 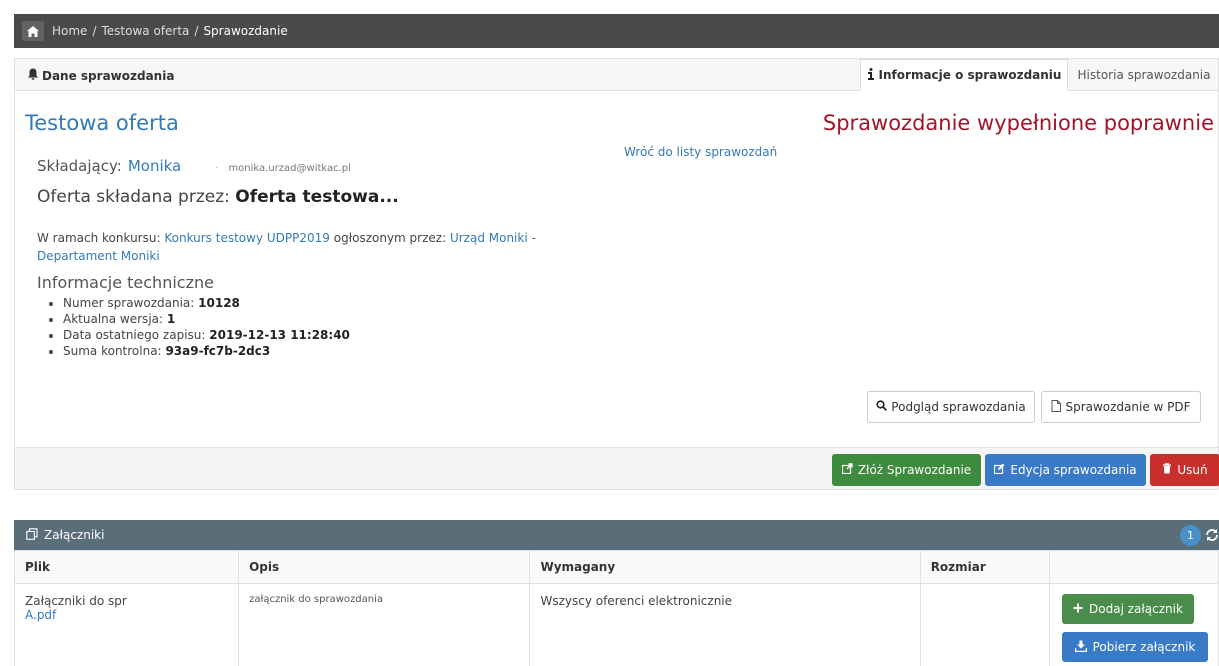 What do you see at coordinates (1192, 470) in the screenshot?
I see `button-label: Usuń` at bounding box center [1192, 470].